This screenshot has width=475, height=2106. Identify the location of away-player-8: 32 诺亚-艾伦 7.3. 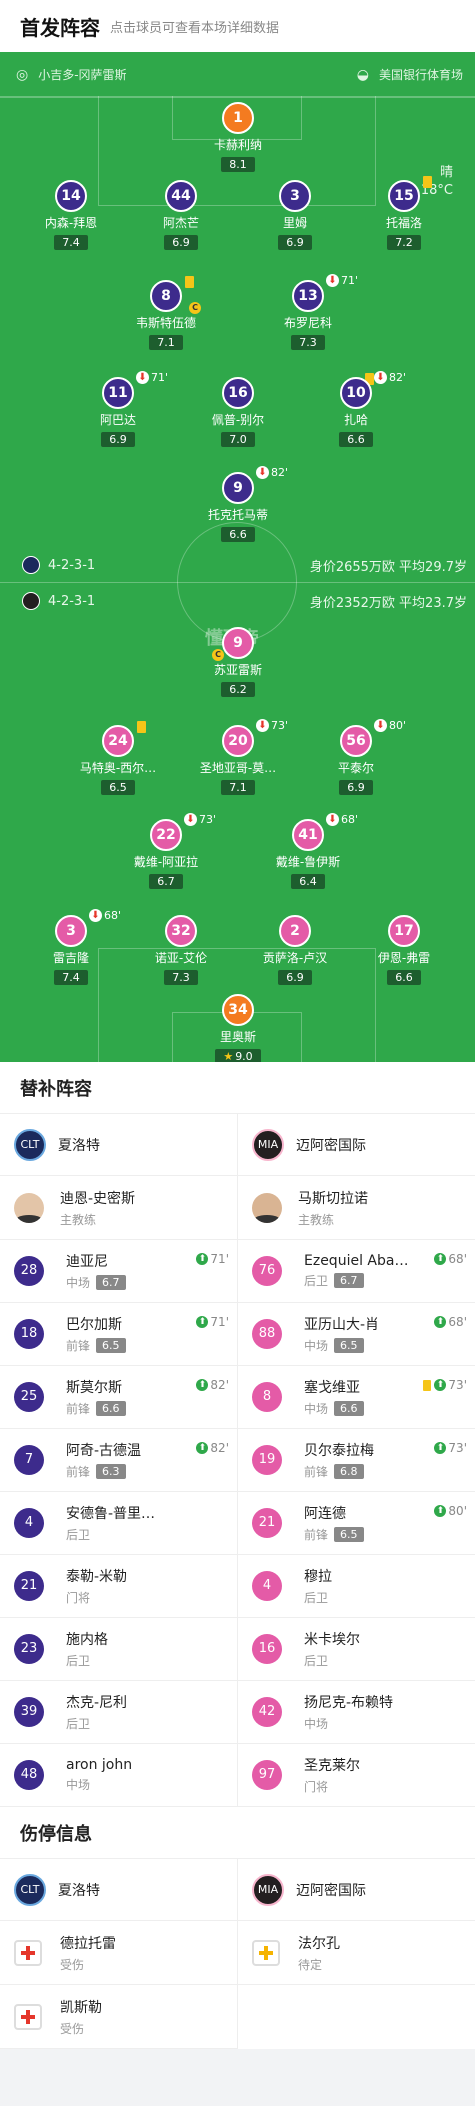
(181, 950).